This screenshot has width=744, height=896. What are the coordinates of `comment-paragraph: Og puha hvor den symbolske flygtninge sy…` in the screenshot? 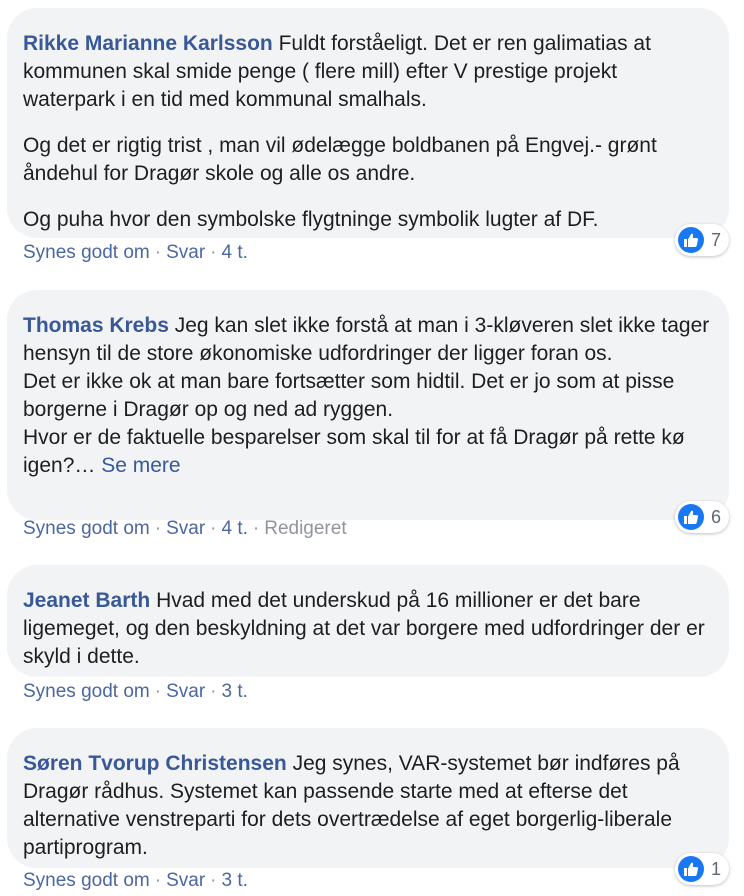 It's located at (368, 220).